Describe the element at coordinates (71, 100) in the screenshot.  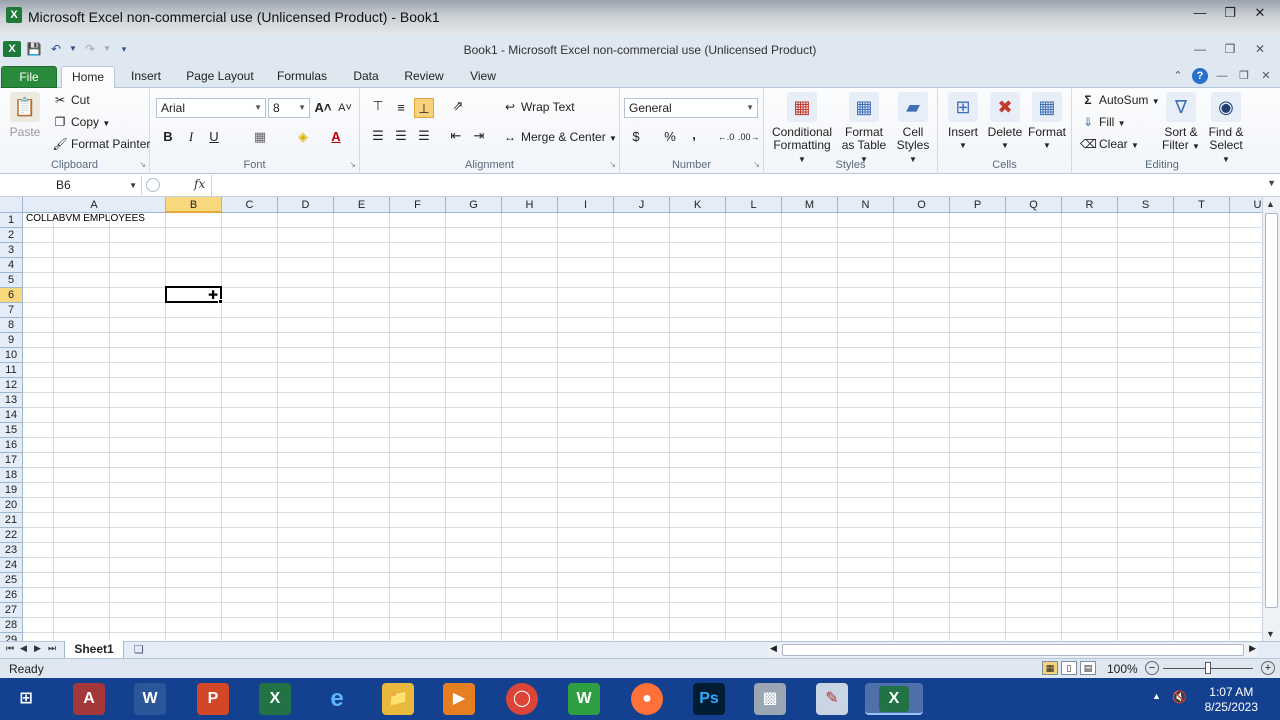
I see `cut-button: ✂ Cut` at that location.